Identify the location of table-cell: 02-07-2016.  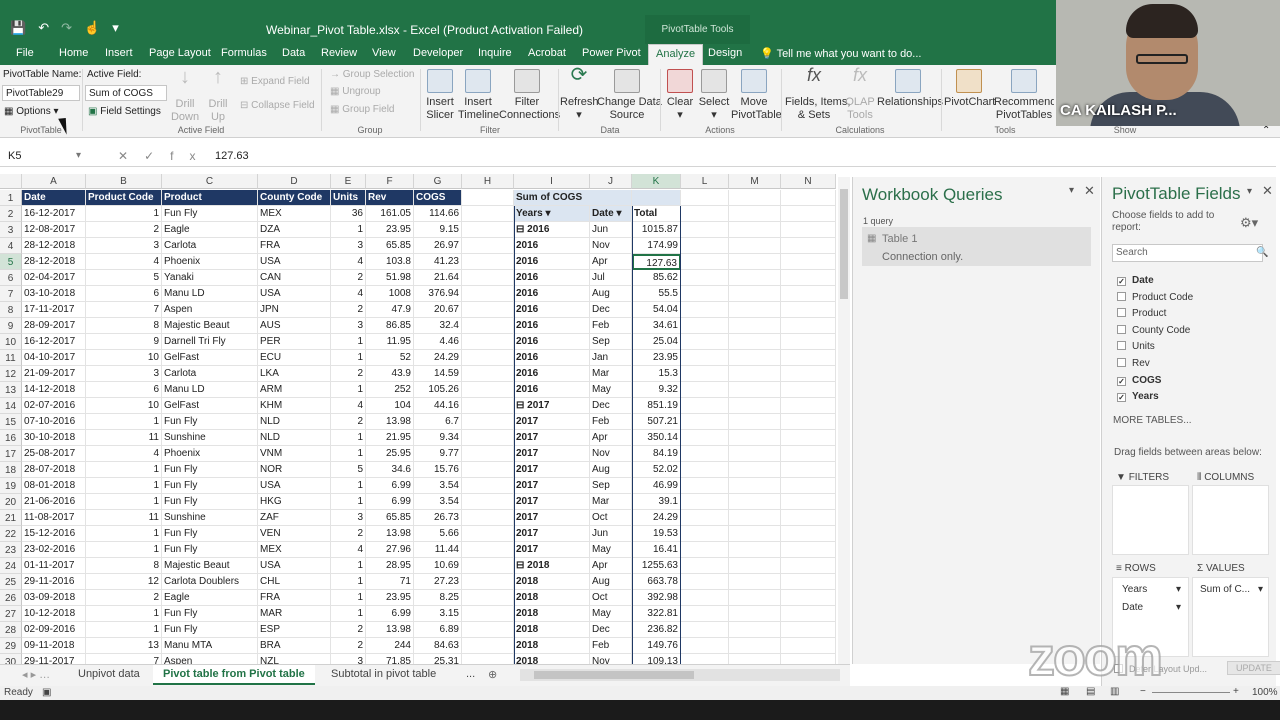
(54, 406).